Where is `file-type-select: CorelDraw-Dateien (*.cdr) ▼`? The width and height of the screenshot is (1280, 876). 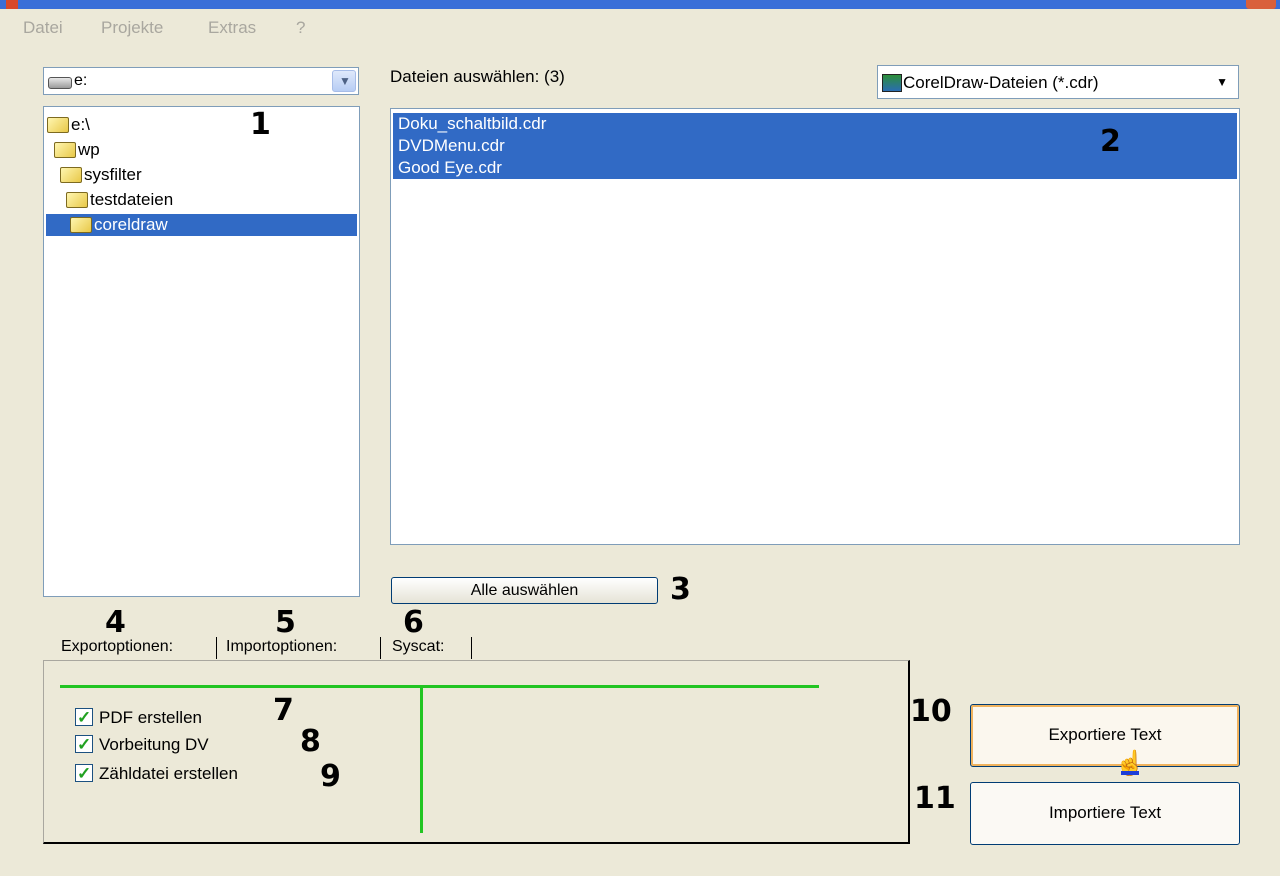
file-type-select: CorelDraw-Dateien (*.cdr) ▼ is located at coordinates (1058, 82).